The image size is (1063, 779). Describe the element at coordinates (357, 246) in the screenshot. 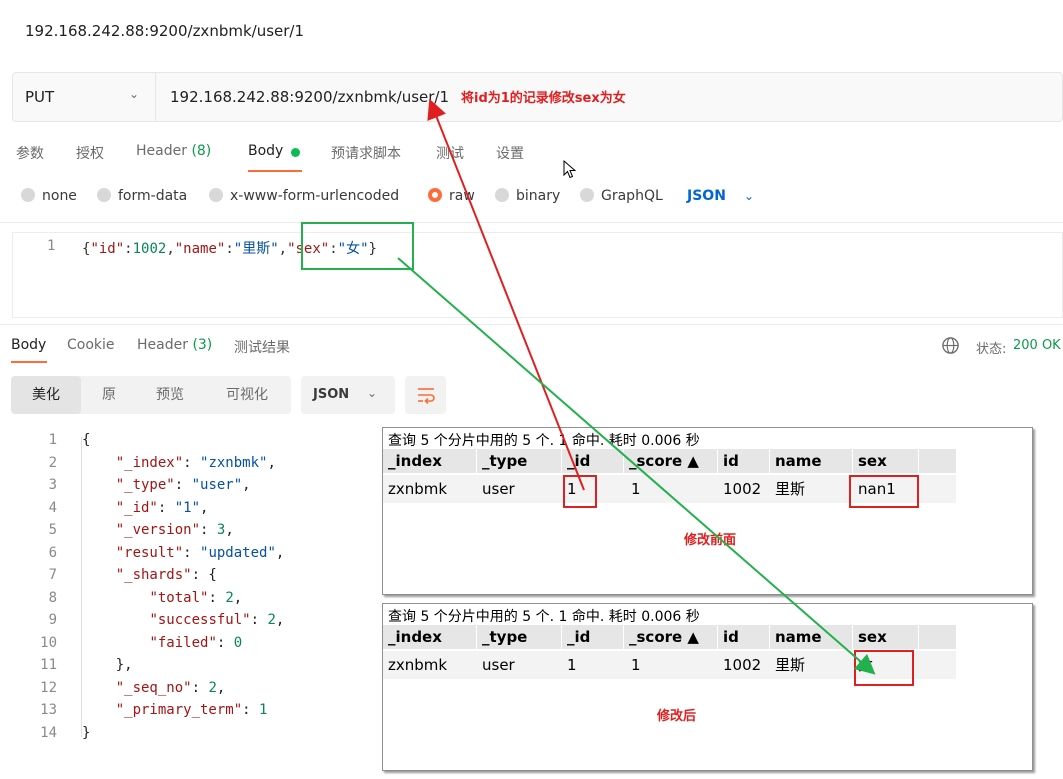

I see `annotation-green-box` at that location.